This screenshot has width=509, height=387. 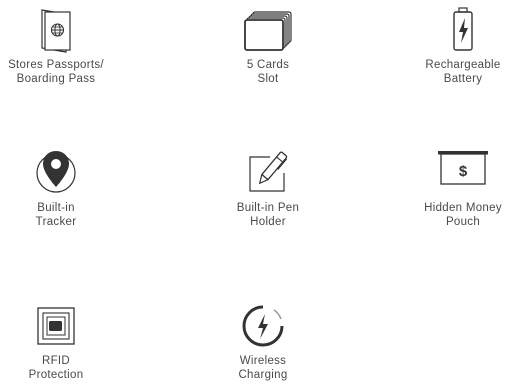 What do you see at coordinates (453, 188) in the screenshot?
I see `feature-money-pouch: $ Hidden Money Pouch` at bounding box center [453, 188].